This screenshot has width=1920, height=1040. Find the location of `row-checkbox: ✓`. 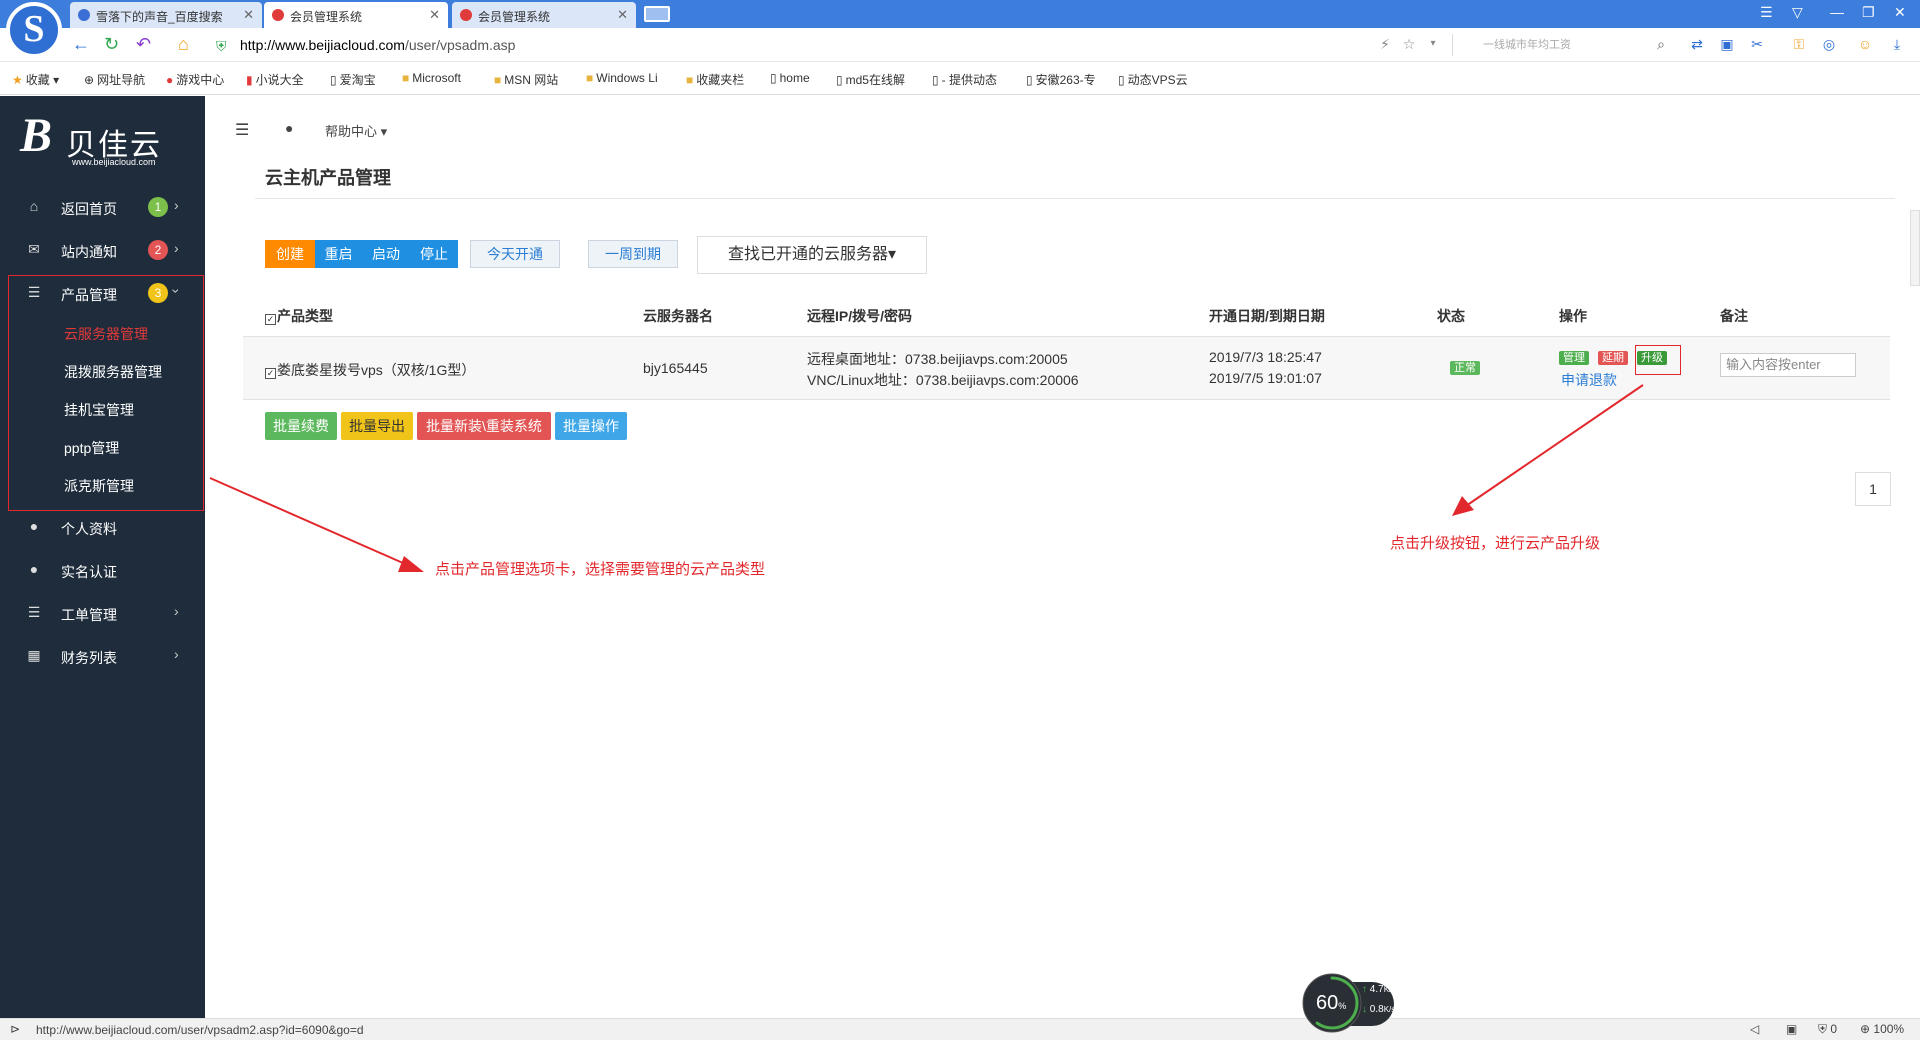

row-checkbox: ✓ is located at coordinates (270, 373).